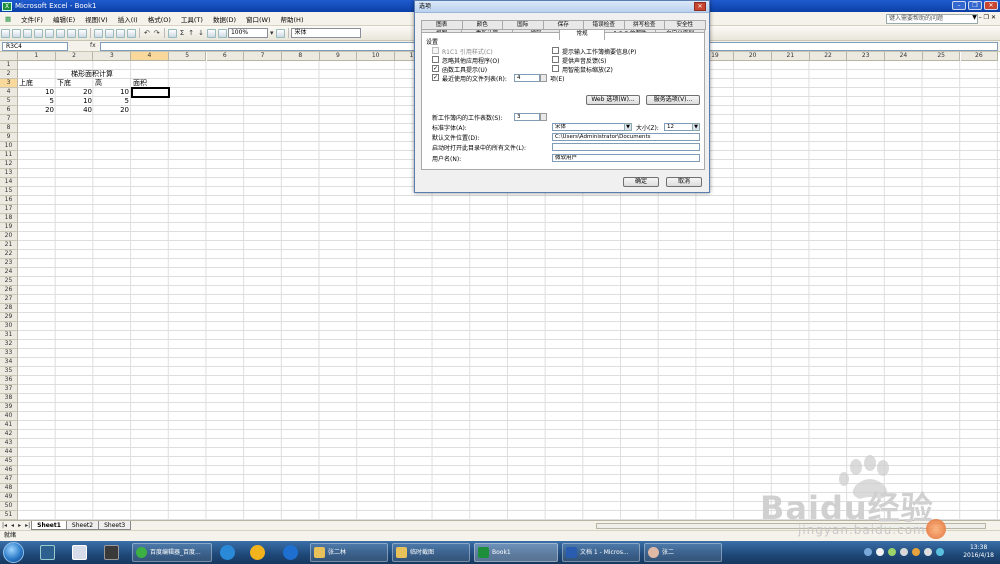 Image resolution: width=1000 pixels, height=564 pixels. Describe the element at coordinates (272, 33) in the screenshot. I see `zoom-dropdown-icon: ▾` at that location.